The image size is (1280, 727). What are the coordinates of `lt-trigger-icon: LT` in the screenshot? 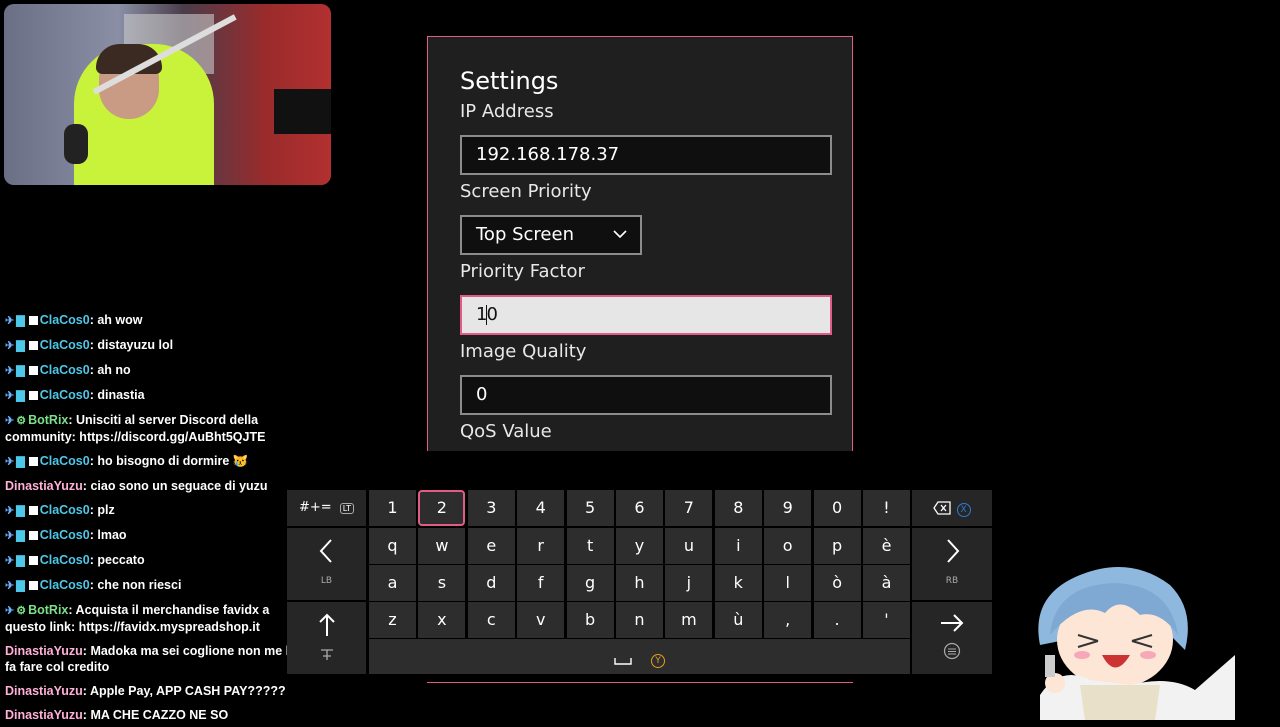 It's located at (347, 508).